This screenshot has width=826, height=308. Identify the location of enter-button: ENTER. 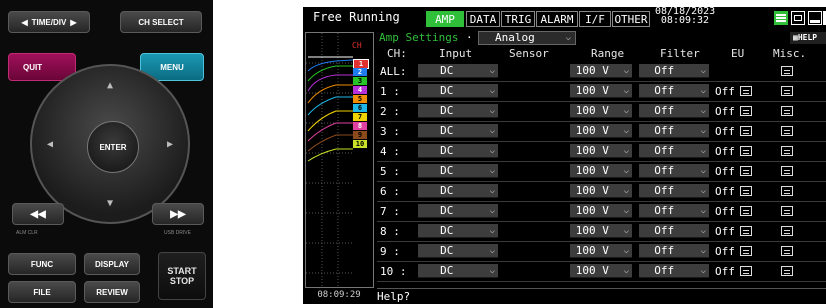
(113, 147).